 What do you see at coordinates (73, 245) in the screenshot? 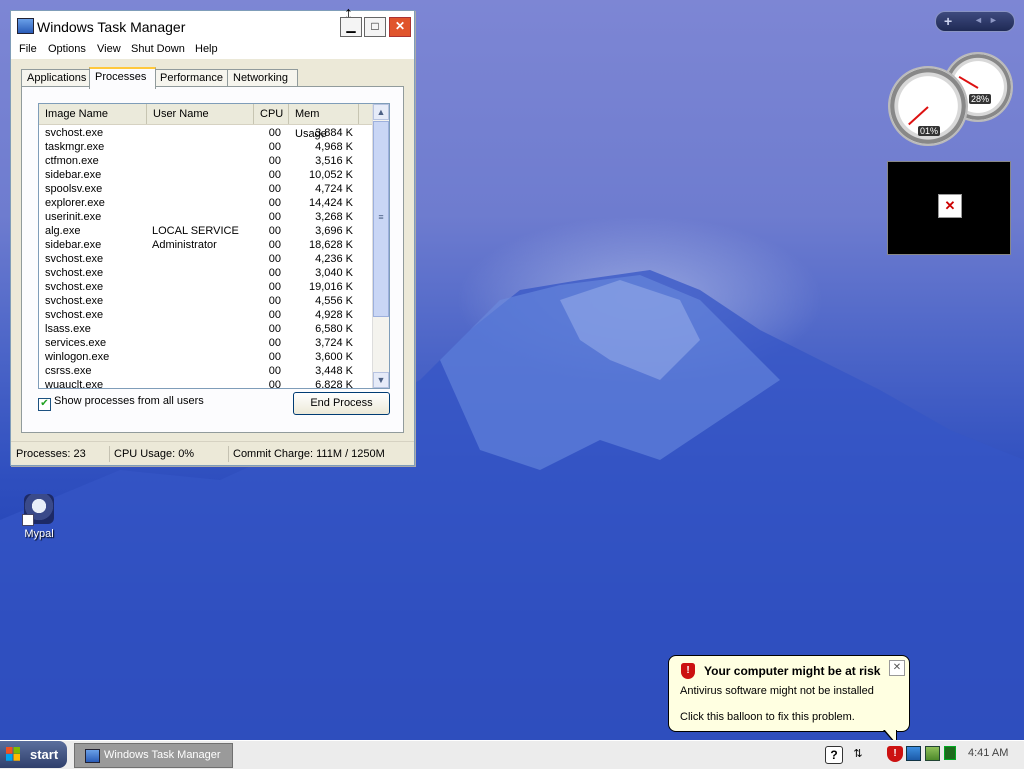
I see `process-name: sidebar.exe` at bounding box center [73, 245].